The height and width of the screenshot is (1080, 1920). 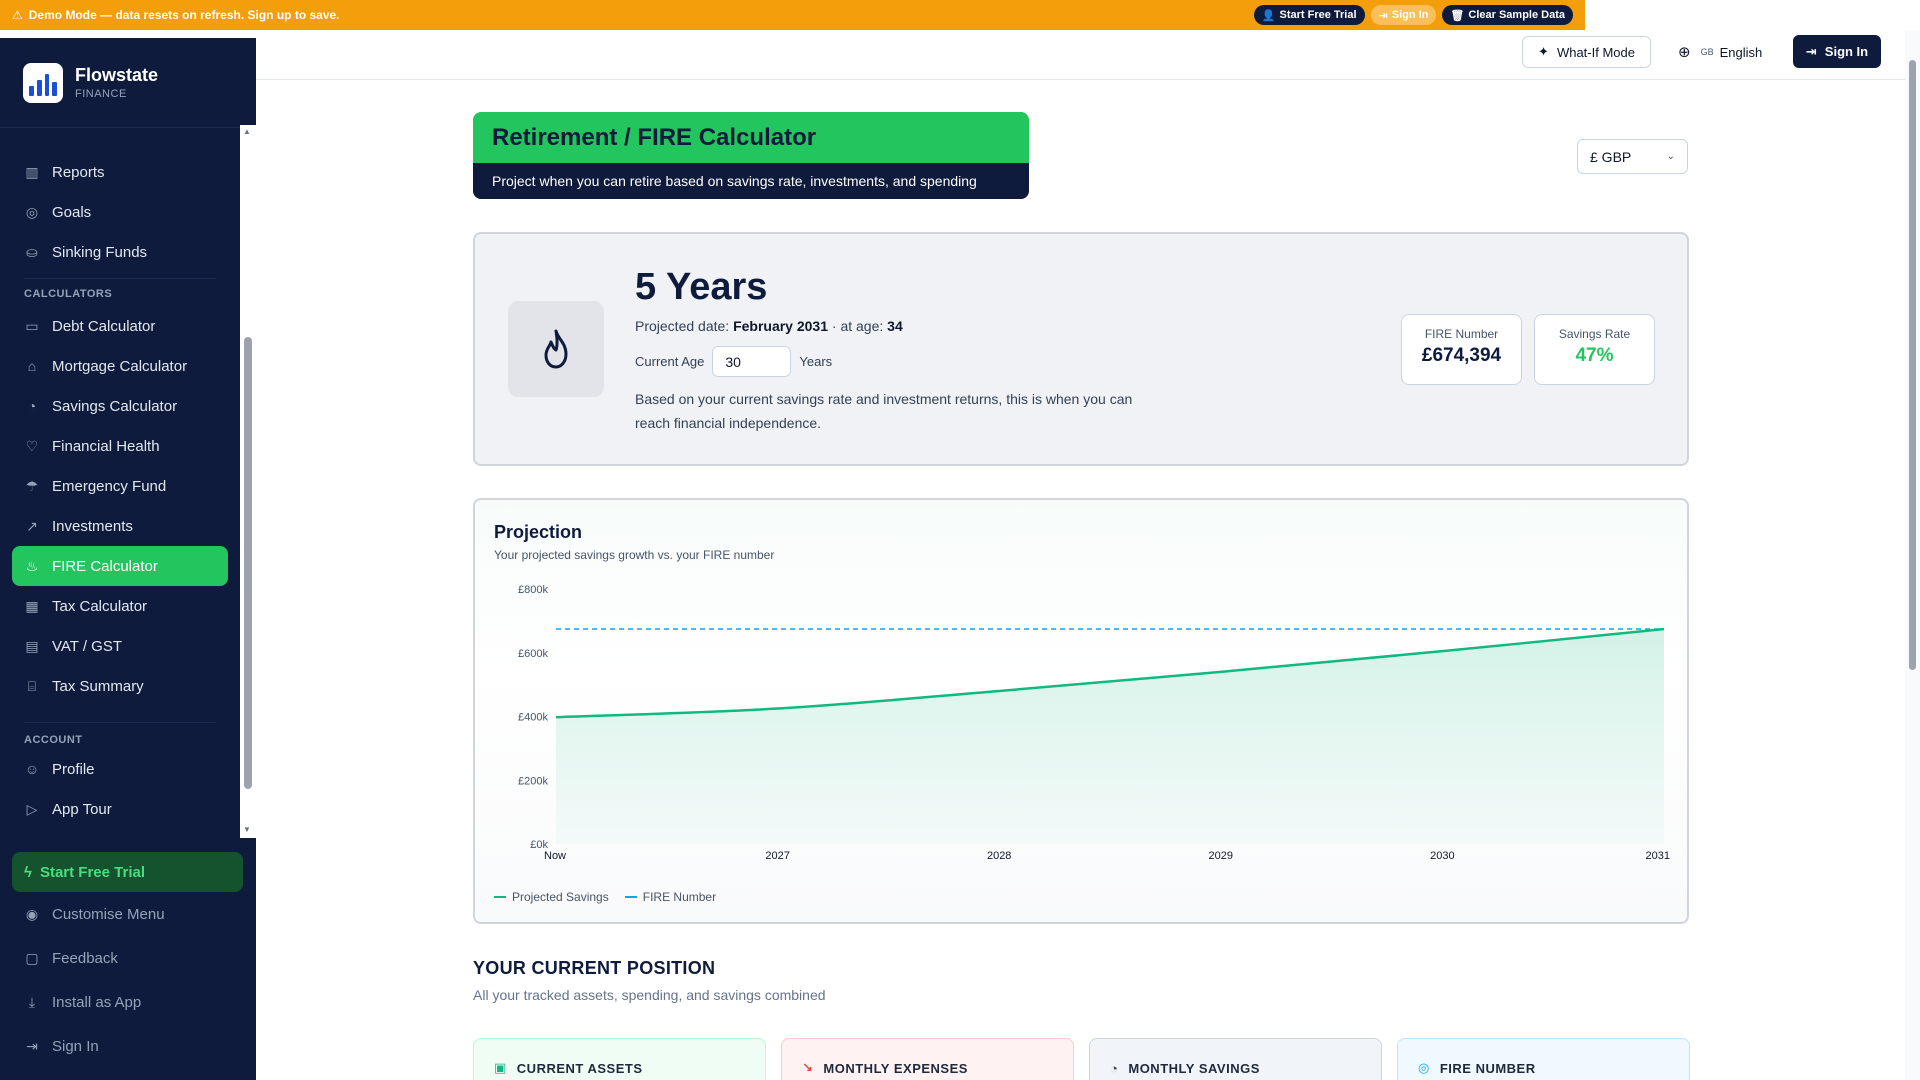 I want to click on position-card-monthly-expenses: ↘ MONTHLY EXPENSES, so click(x=927, y=1059).